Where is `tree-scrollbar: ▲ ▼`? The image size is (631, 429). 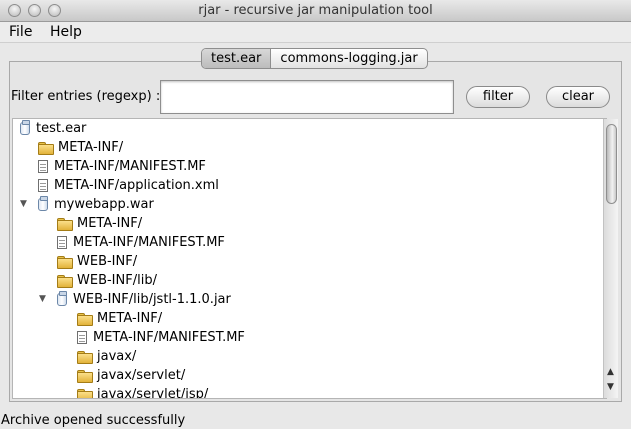
tree-scrollbar: ▲ ▼ is located at coordinates (610, 258).